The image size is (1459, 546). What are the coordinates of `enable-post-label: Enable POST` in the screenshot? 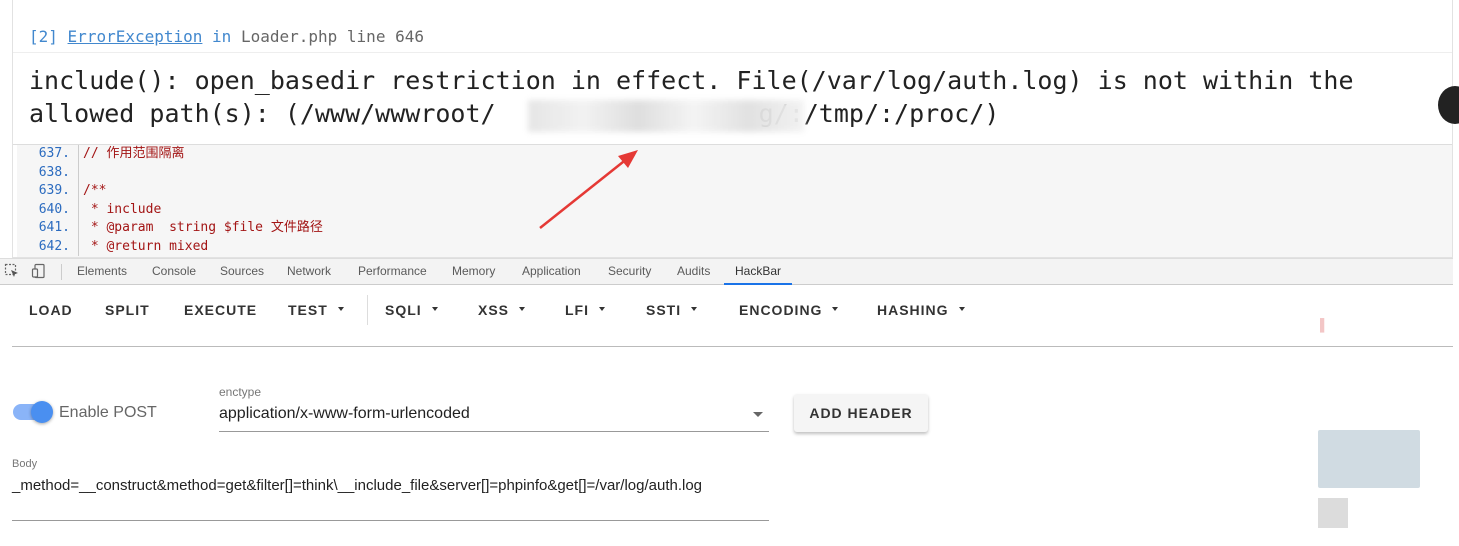 It's located at (108, 412).